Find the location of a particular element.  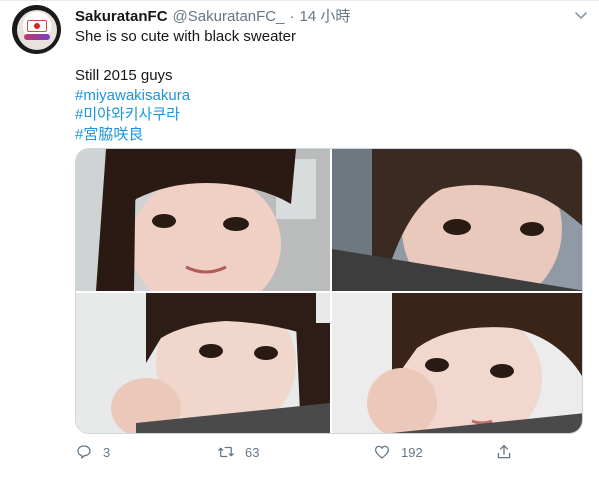

share-button is located at coordinates (510, 452).